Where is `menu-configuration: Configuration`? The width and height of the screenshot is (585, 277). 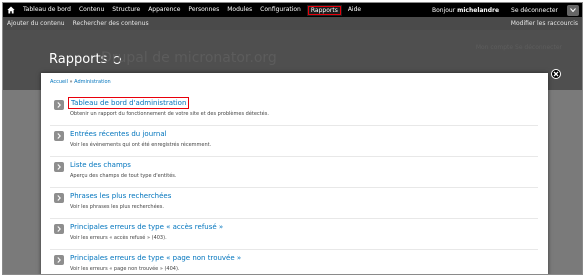
menu-configuration: Configuration is located at coordinates (280, 10).